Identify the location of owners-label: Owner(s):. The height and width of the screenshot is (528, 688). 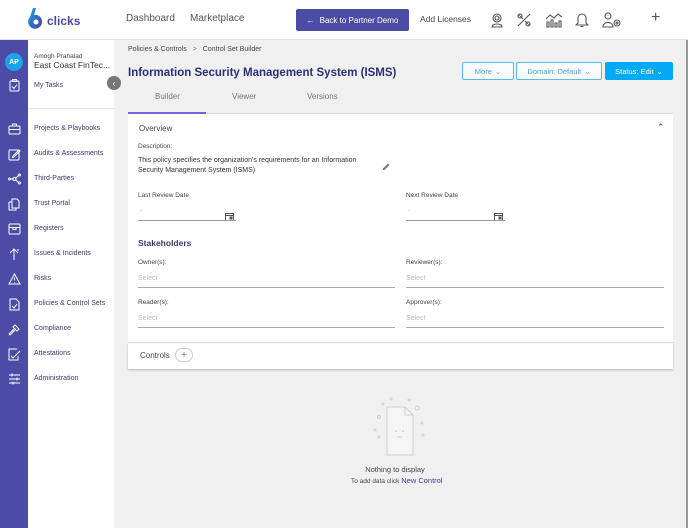
(152, 262).